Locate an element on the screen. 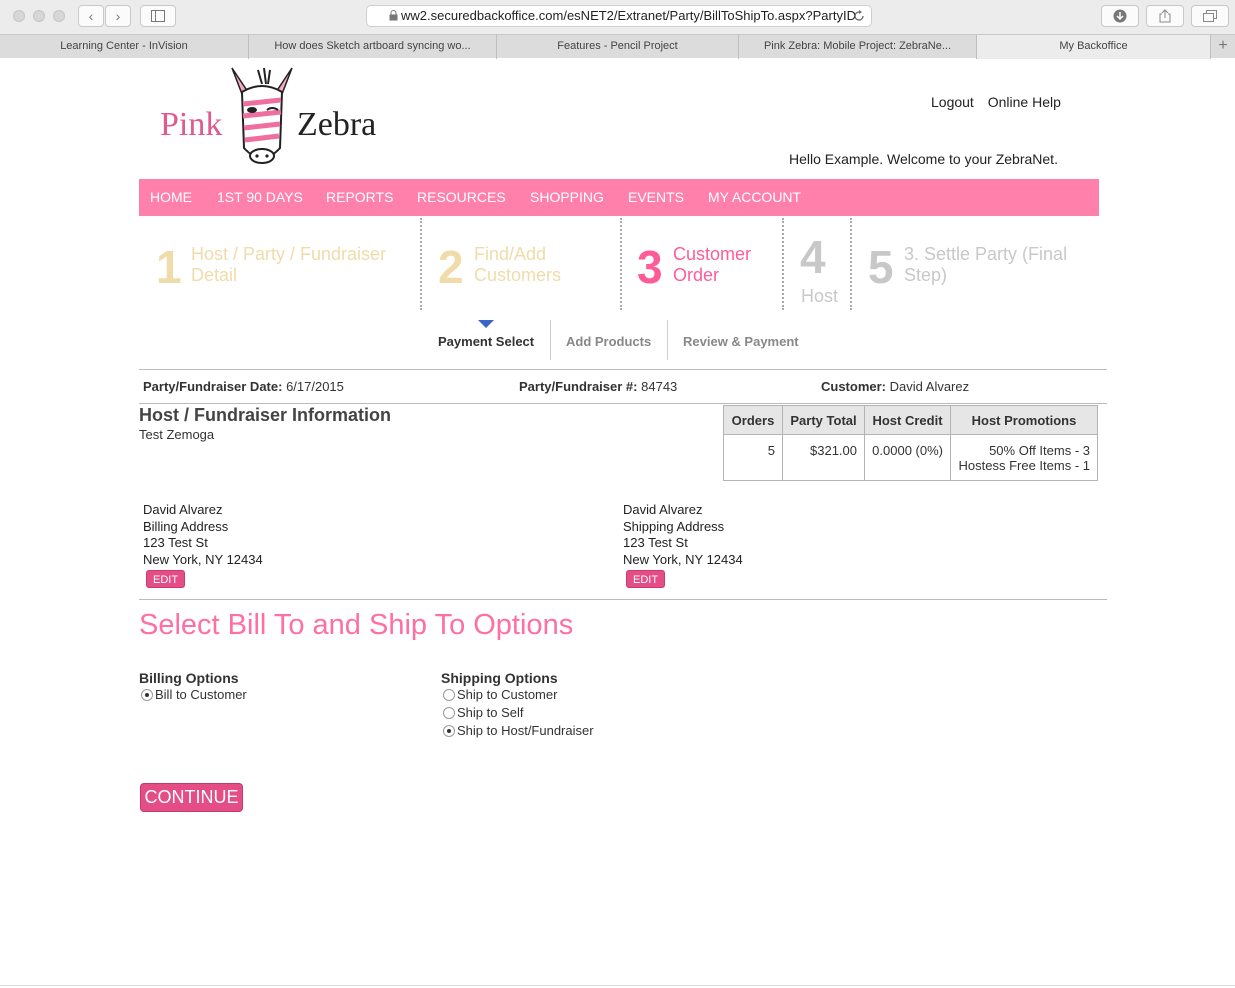 Image resolution: width=1235 pixels, height=988 pixels. host-info-title: Host / Fundraiser Information is located at coordinates (265, 415).